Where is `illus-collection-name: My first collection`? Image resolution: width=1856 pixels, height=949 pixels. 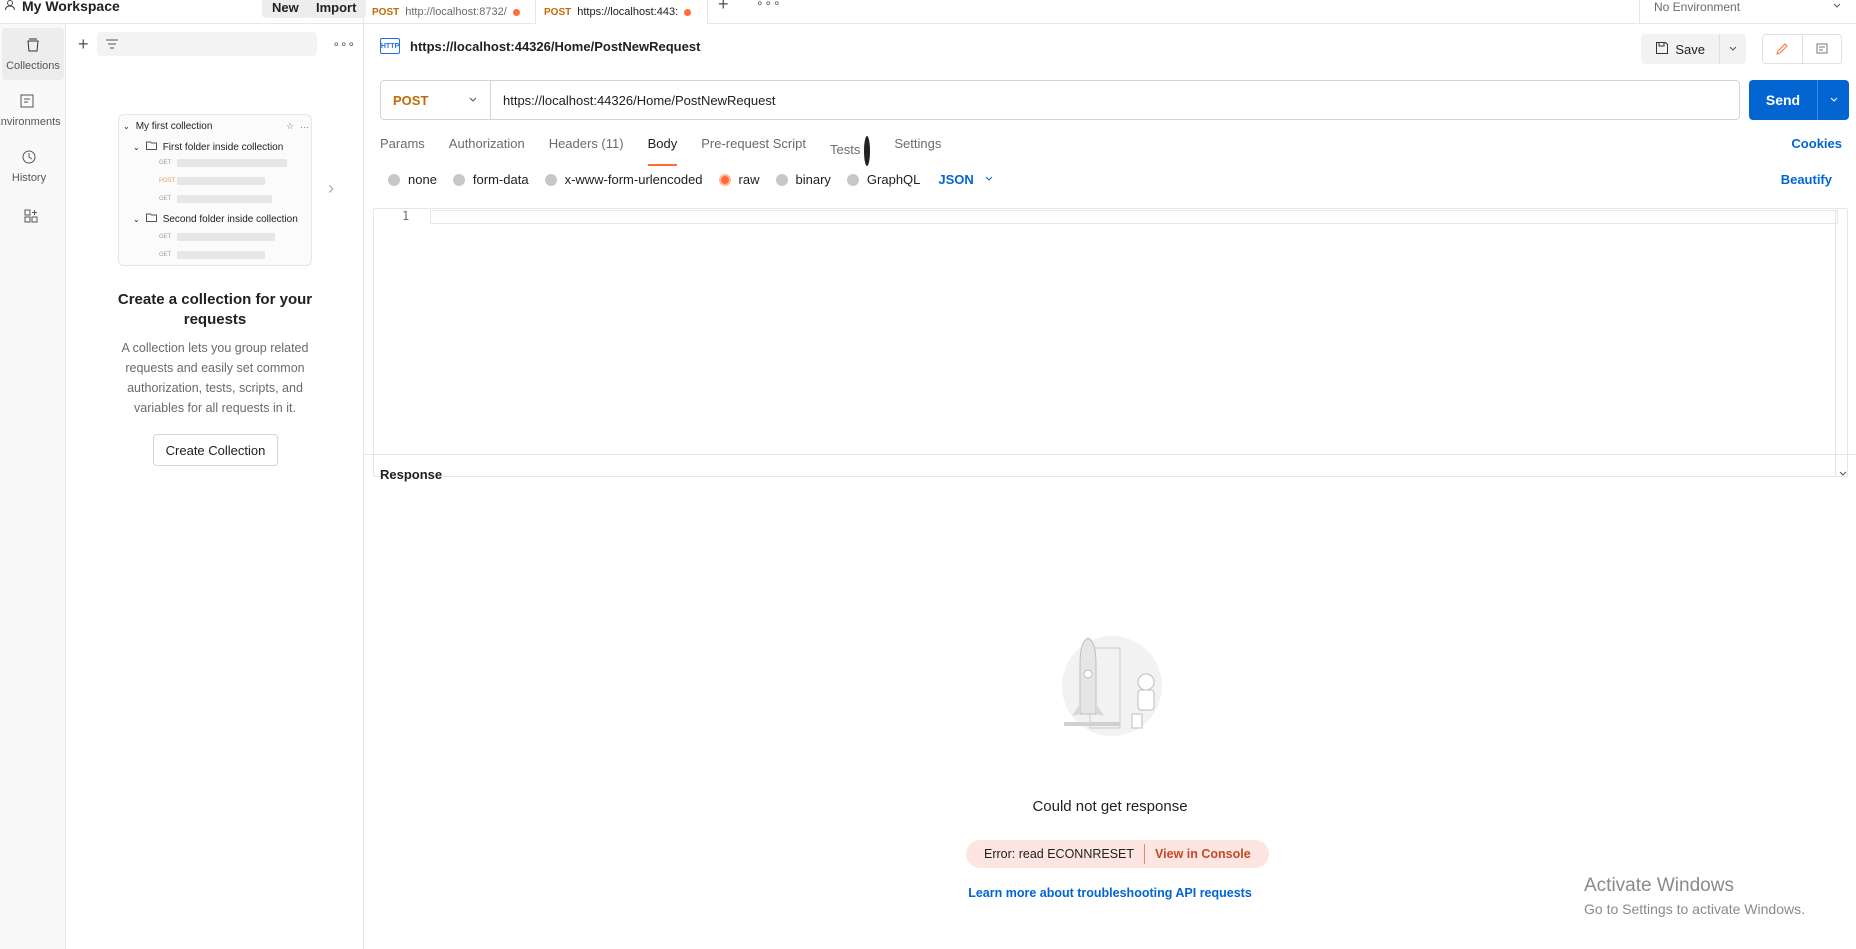 illus-collection-name: My first collection is located at coordinates (174, 126).